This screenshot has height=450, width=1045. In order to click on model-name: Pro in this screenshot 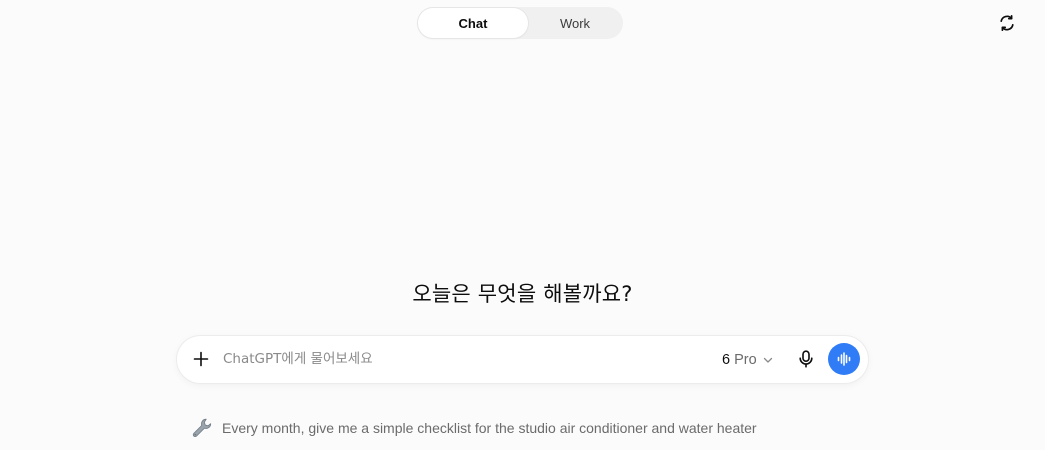, I will do `click(745, 360)`.